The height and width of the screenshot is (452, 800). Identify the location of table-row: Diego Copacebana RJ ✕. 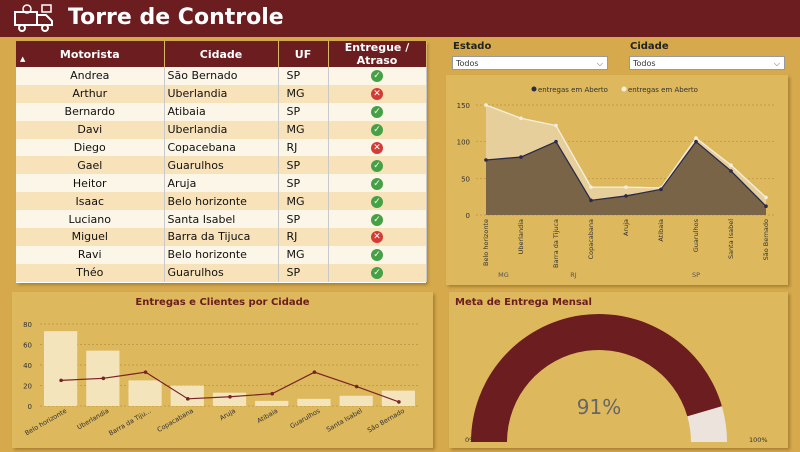
(221, 147).